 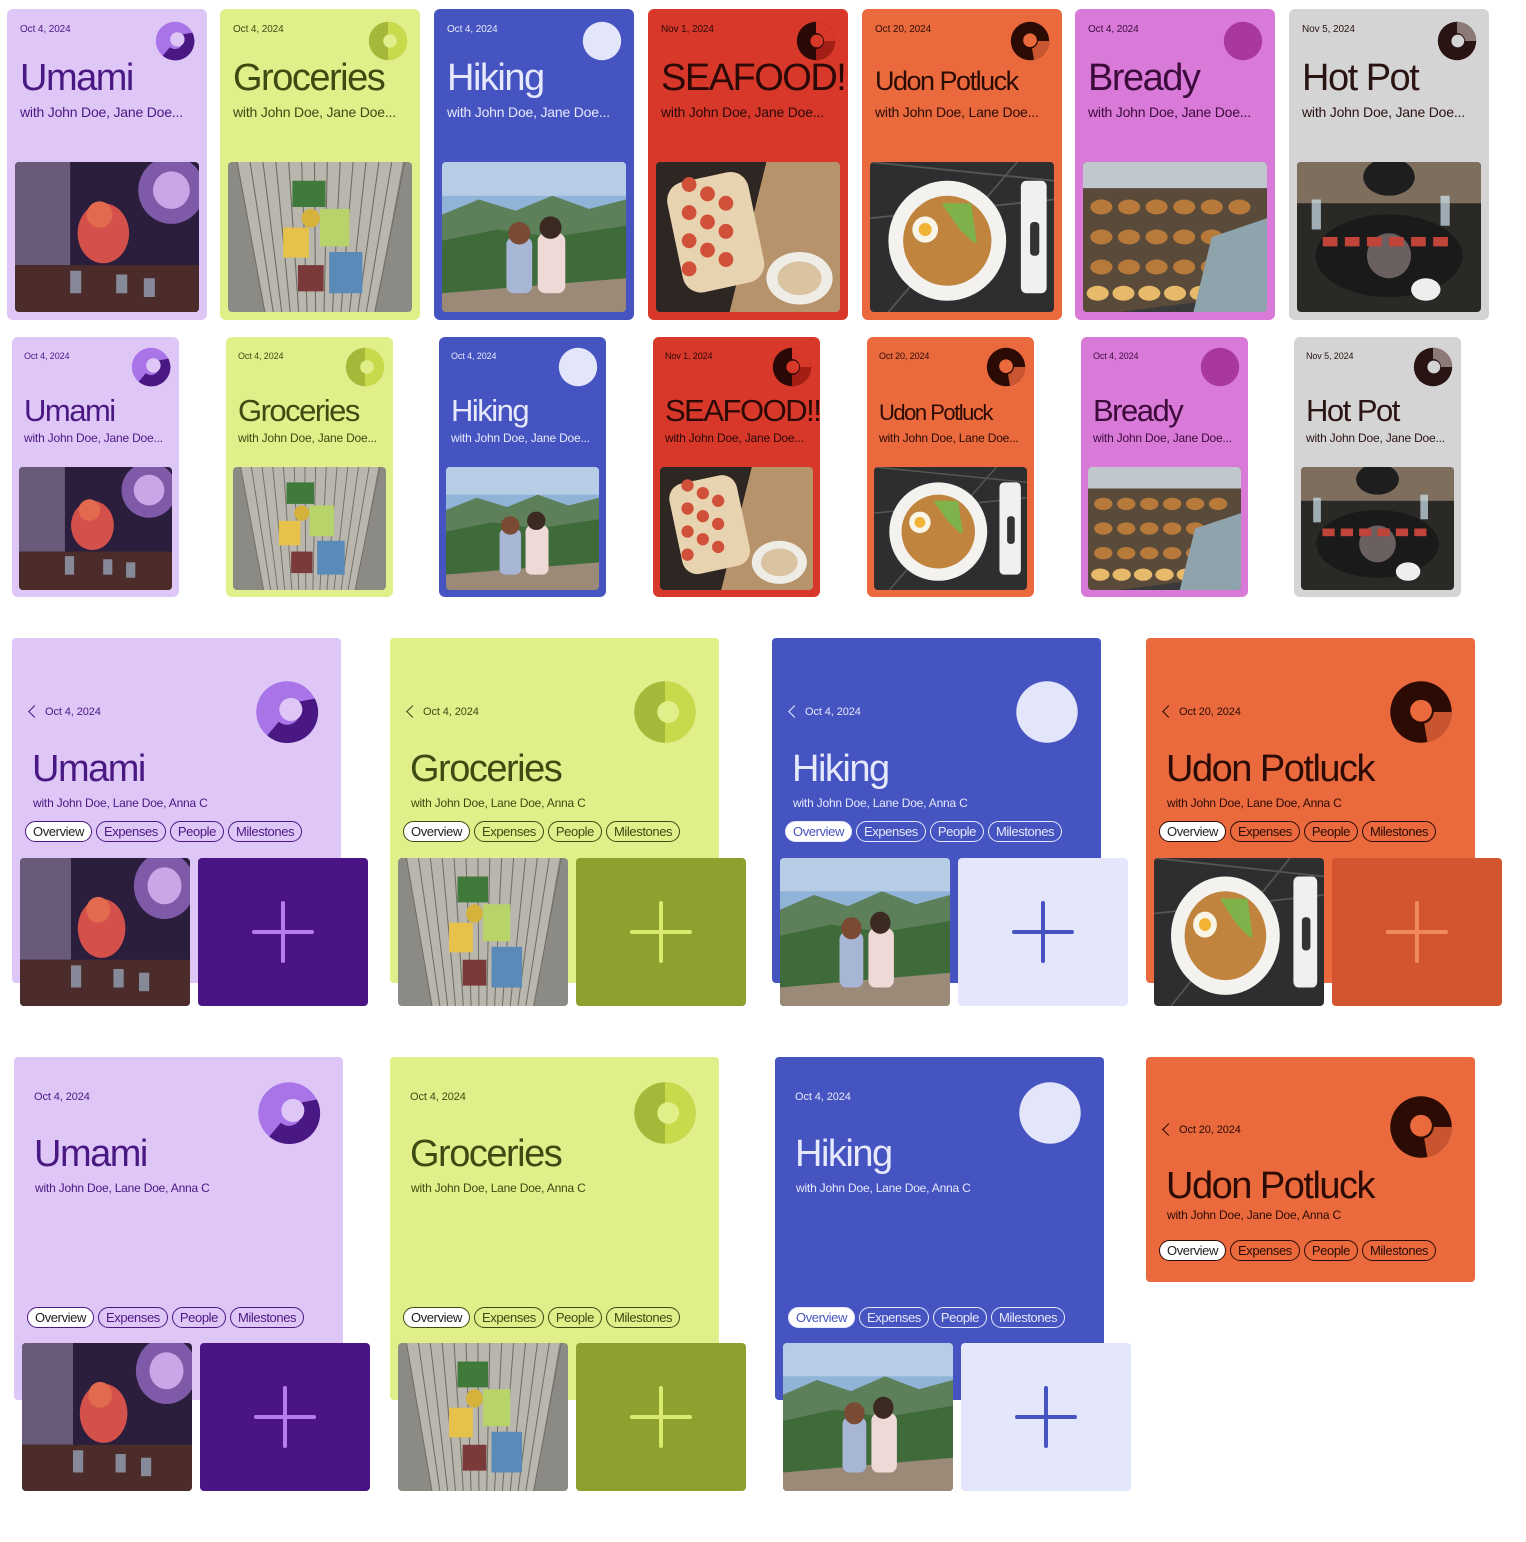 I want to click on event-date: Oct 4, 2024, so click(x=438, y=1097).